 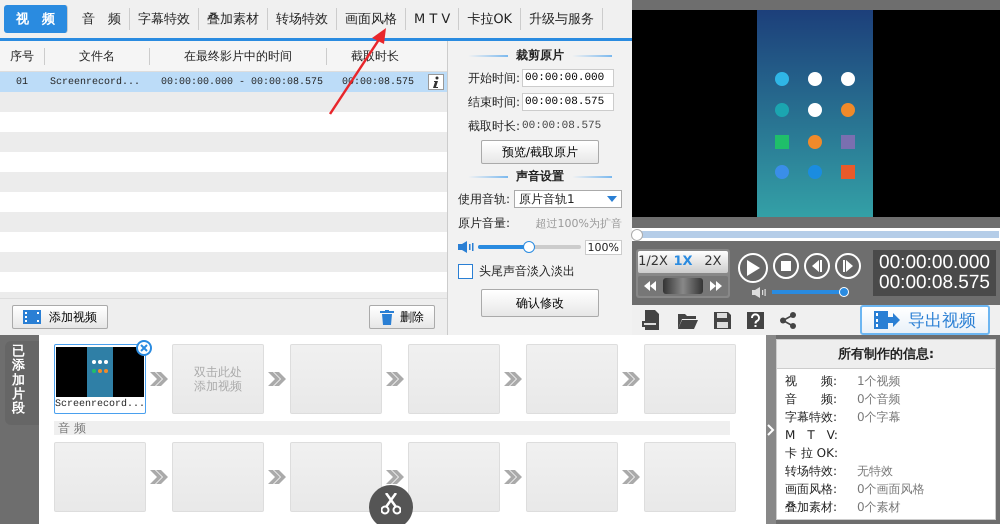 I want to click on field-label: 截取时长:, so click(x=494, y=126).